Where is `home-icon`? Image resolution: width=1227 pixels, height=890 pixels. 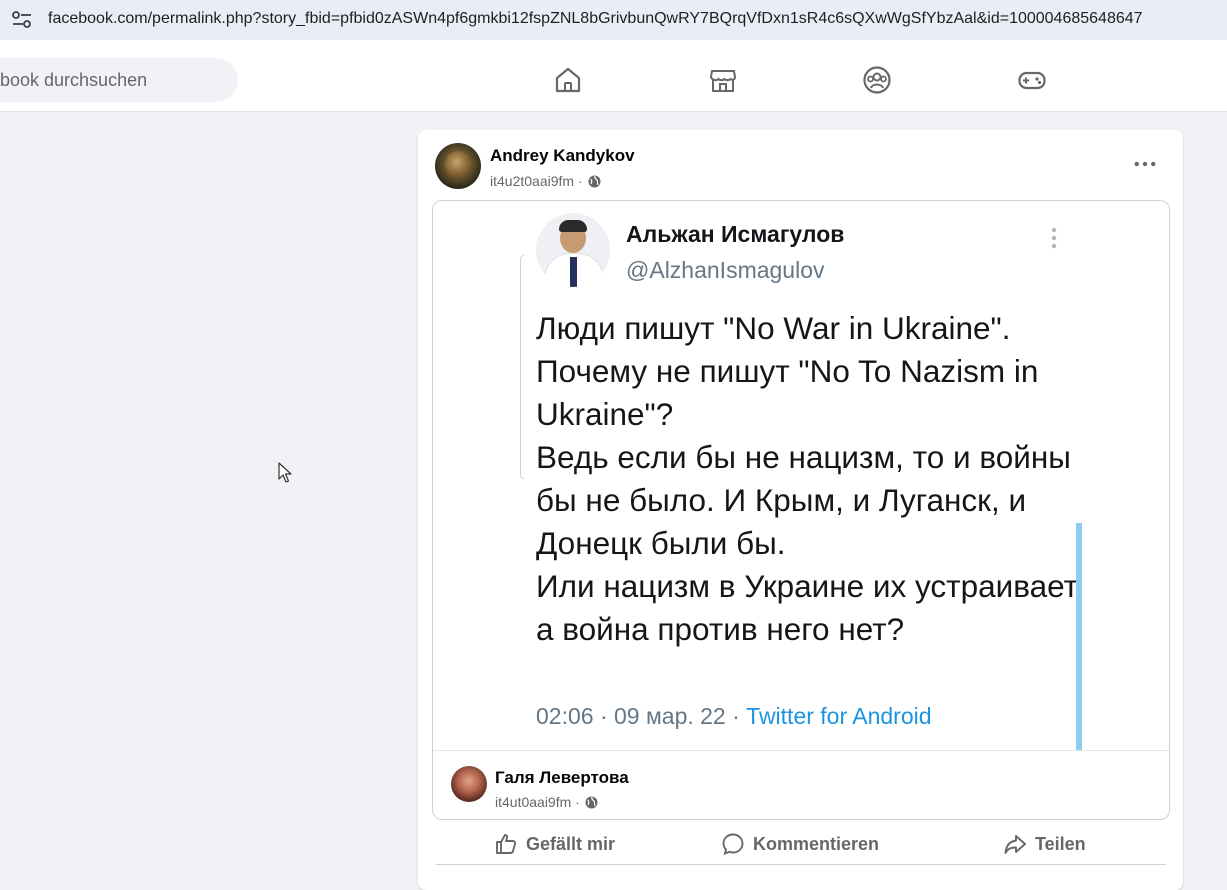
home-icon is located at coordinates (568, 80).